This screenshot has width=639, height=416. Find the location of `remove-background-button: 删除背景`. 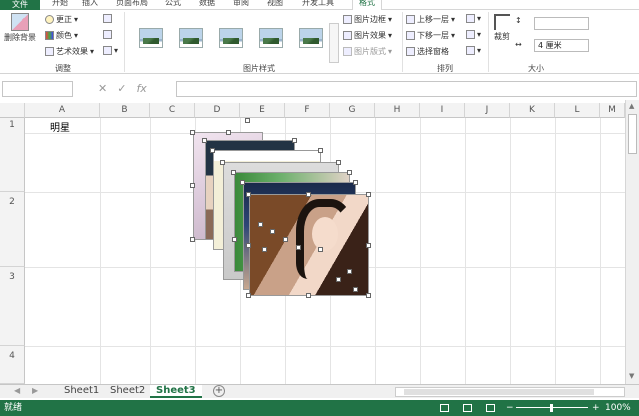

remove-background-button: 删除背景 is located at coordinates (20, 28).